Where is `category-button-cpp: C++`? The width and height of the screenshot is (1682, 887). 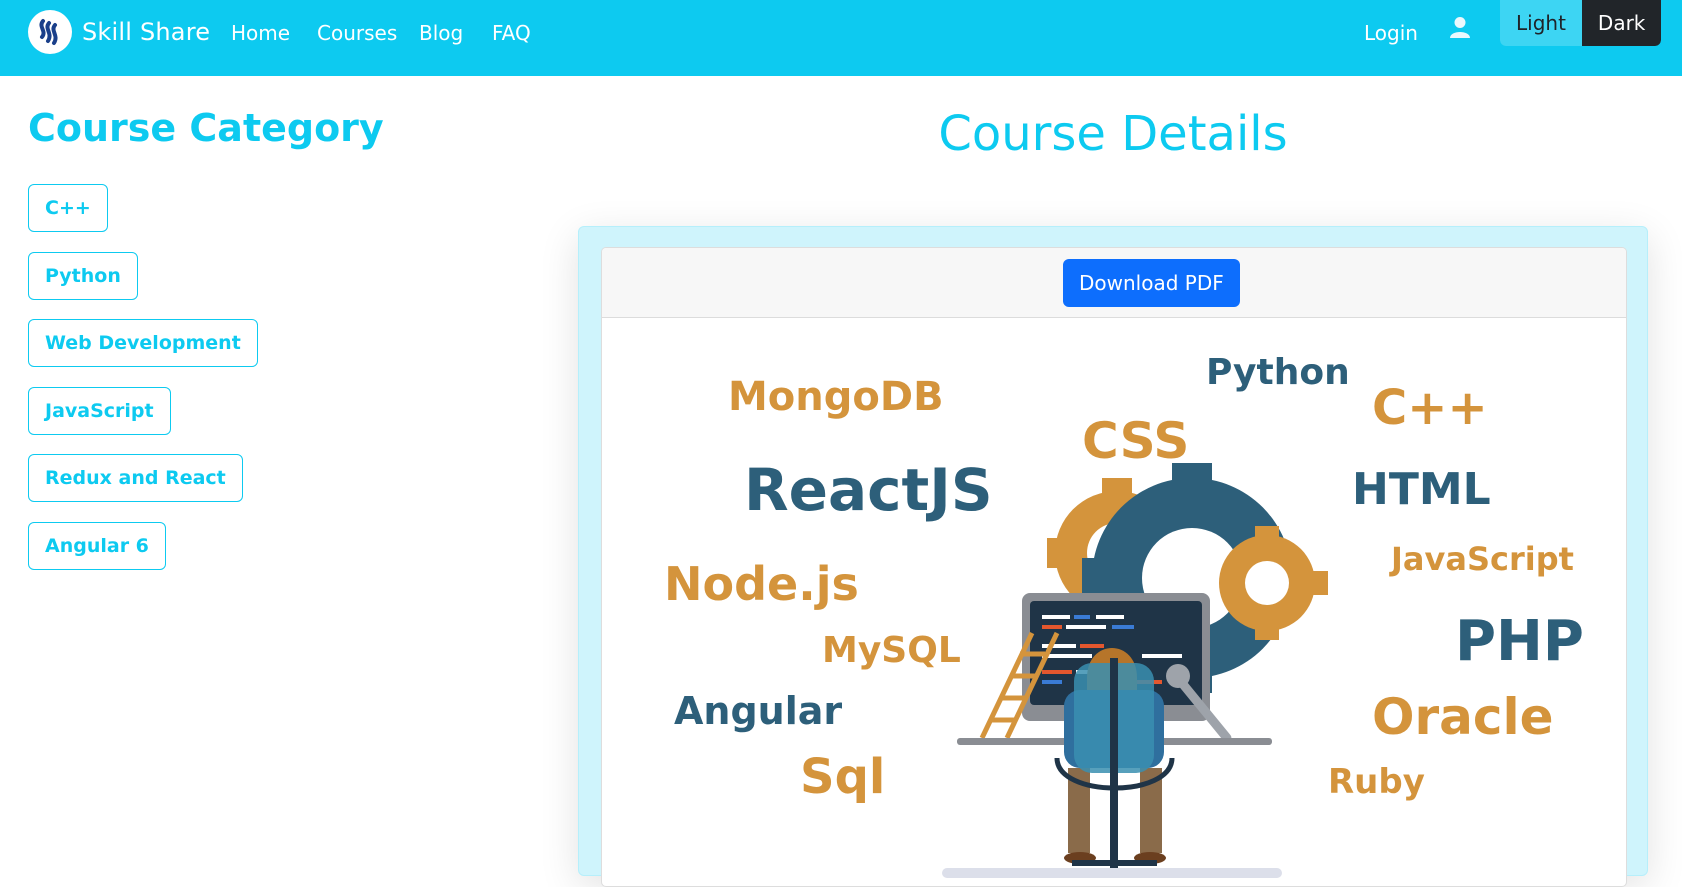
category-button-cpp: C++ is located at coordinates (68, 208).